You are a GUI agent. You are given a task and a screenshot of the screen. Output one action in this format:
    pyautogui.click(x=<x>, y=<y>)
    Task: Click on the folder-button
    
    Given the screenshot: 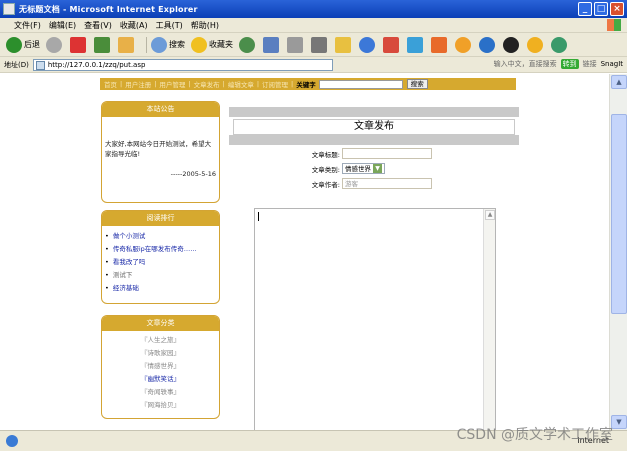 What is the action you would take?
    pyautogui.click(x=344, y=44)
    